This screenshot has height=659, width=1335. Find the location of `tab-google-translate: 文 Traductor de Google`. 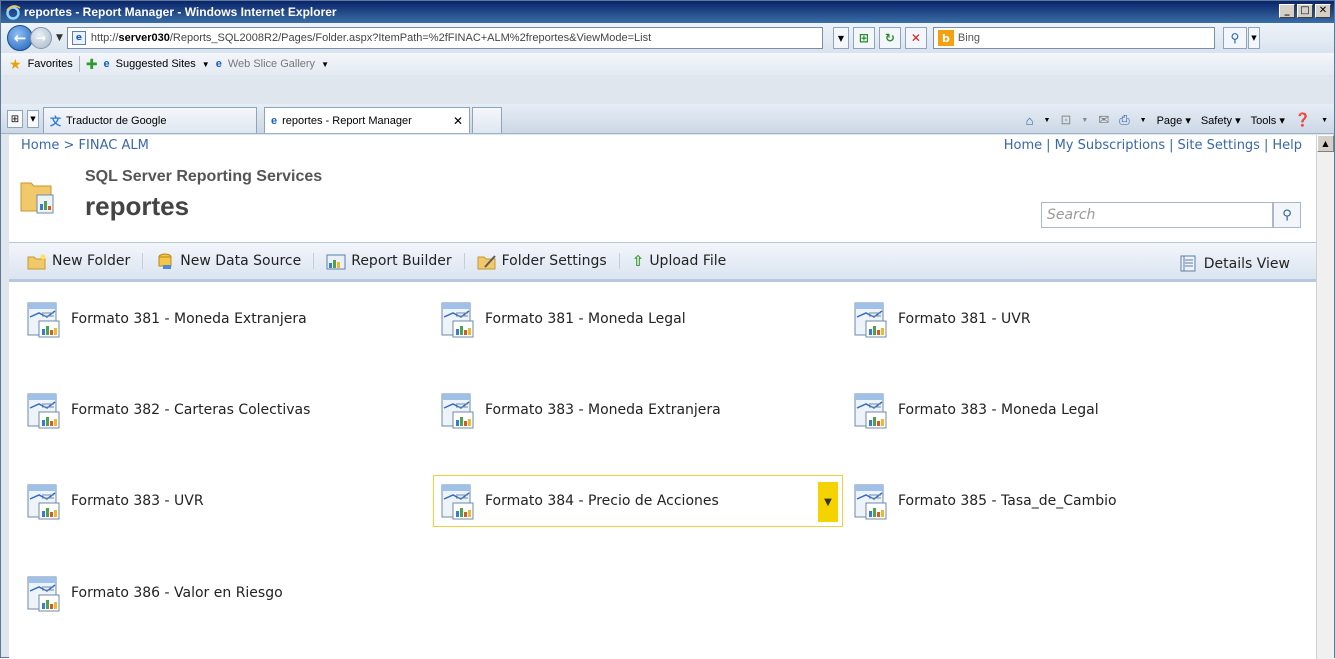

tab-google-translate: 文 Traductor de Google is located at coordinates (150, 120).